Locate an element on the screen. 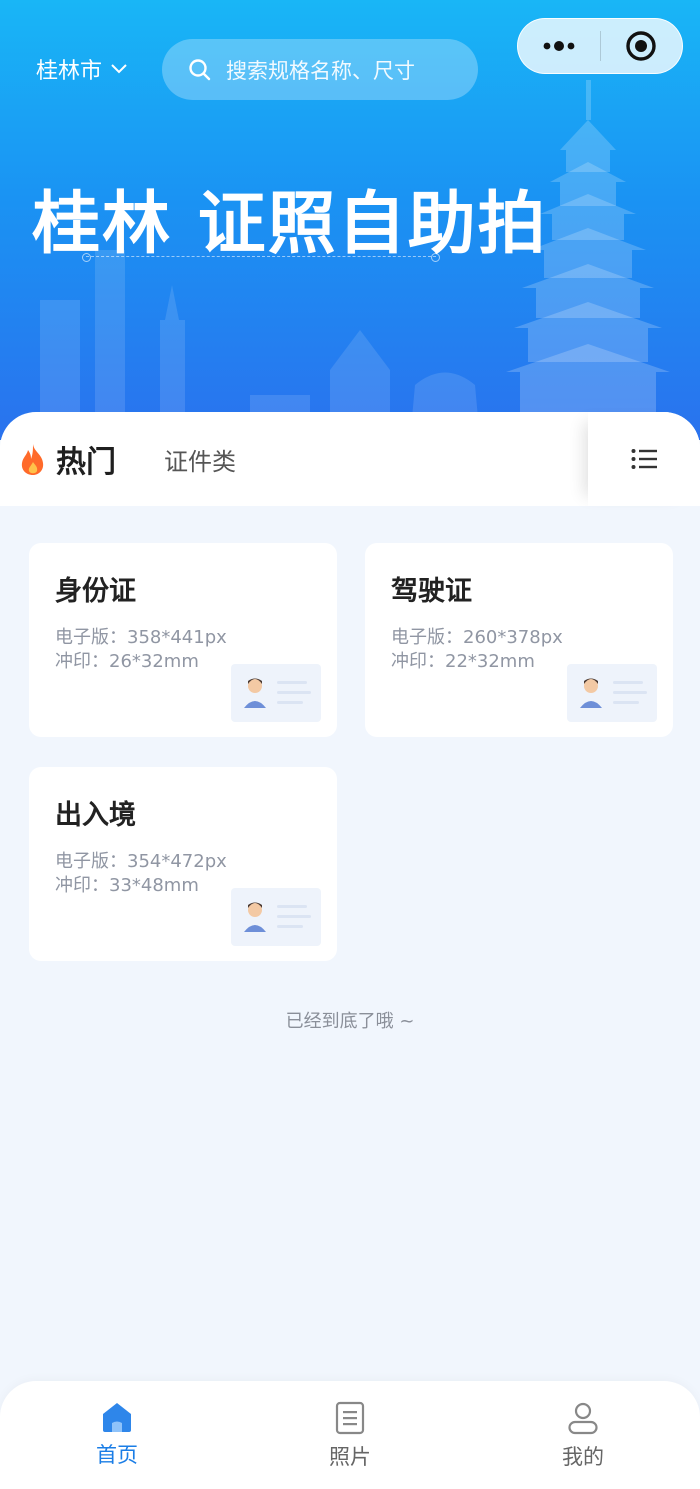 This screenshot has width=700, height=1489. home-icon is located at coordinates (117, 1417).